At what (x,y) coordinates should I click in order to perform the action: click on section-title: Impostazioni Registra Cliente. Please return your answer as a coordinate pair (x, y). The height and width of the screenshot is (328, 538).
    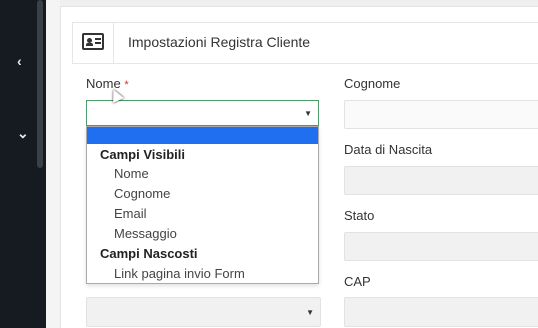
    Looking at the image, I should click on (219, 42).